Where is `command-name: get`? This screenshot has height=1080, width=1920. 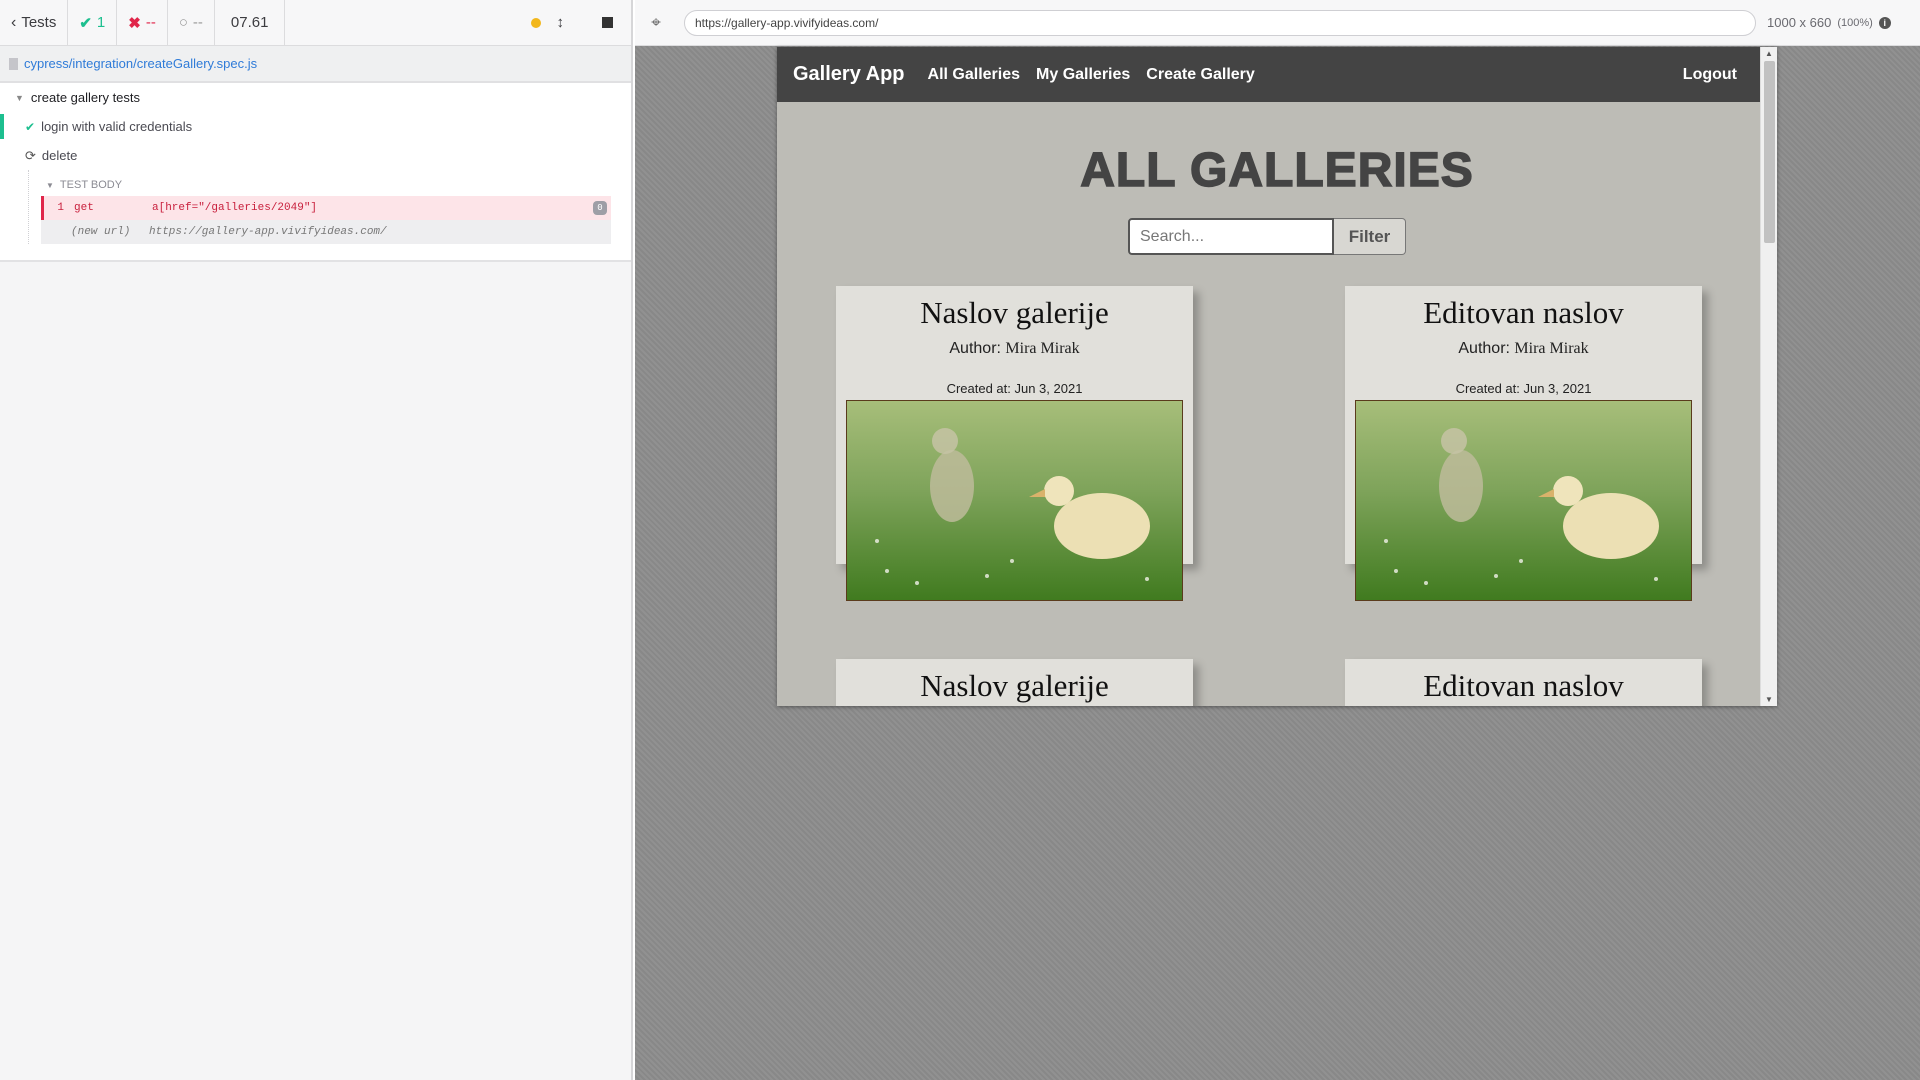
command-name: get is located at coordinates (84, 208).